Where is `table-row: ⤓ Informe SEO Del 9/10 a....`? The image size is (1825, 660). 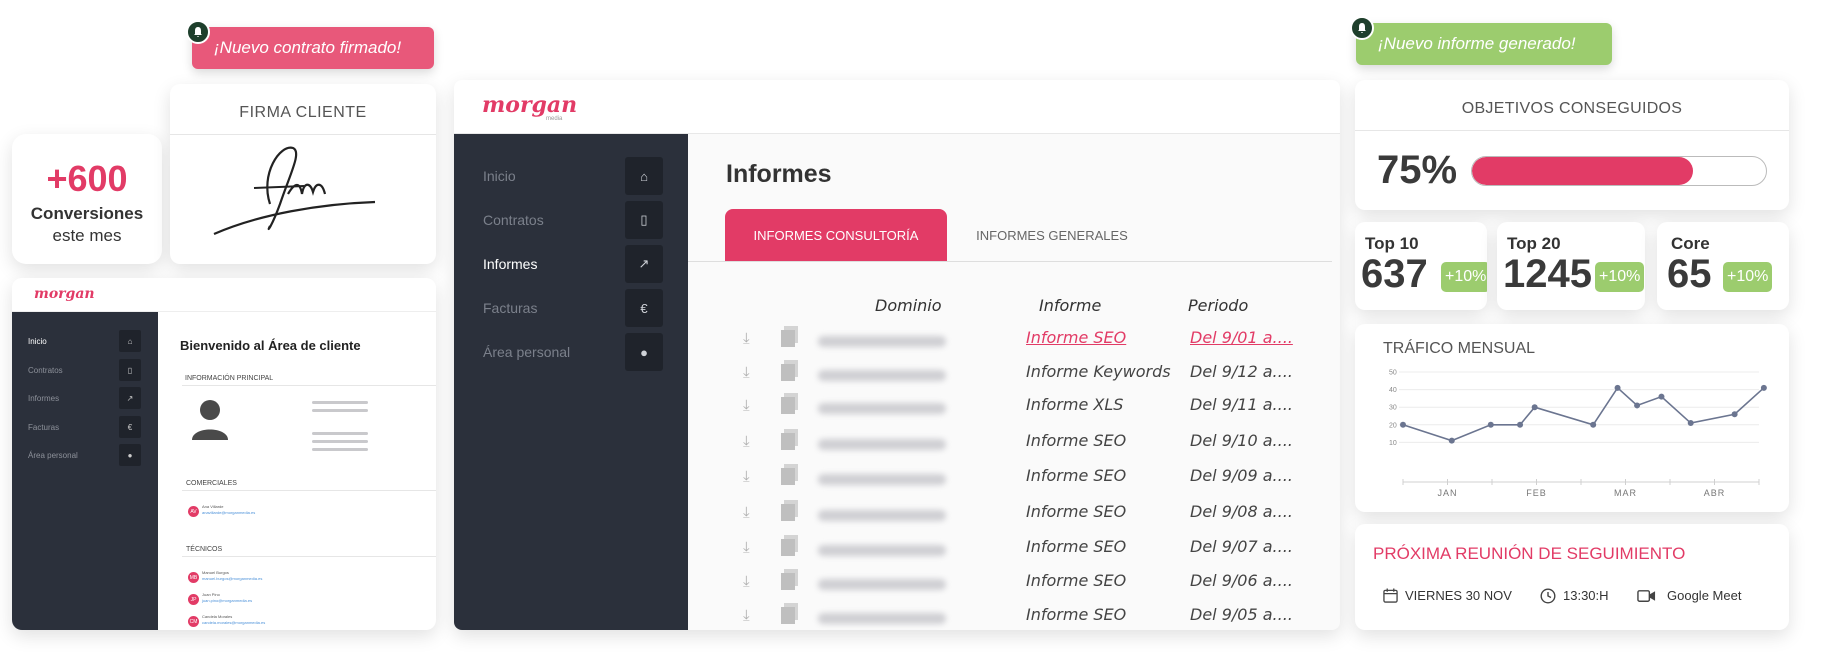 table-row: ⤓ Informe SEO Del 9/10 a.... is located at coordinates (1014, 444).